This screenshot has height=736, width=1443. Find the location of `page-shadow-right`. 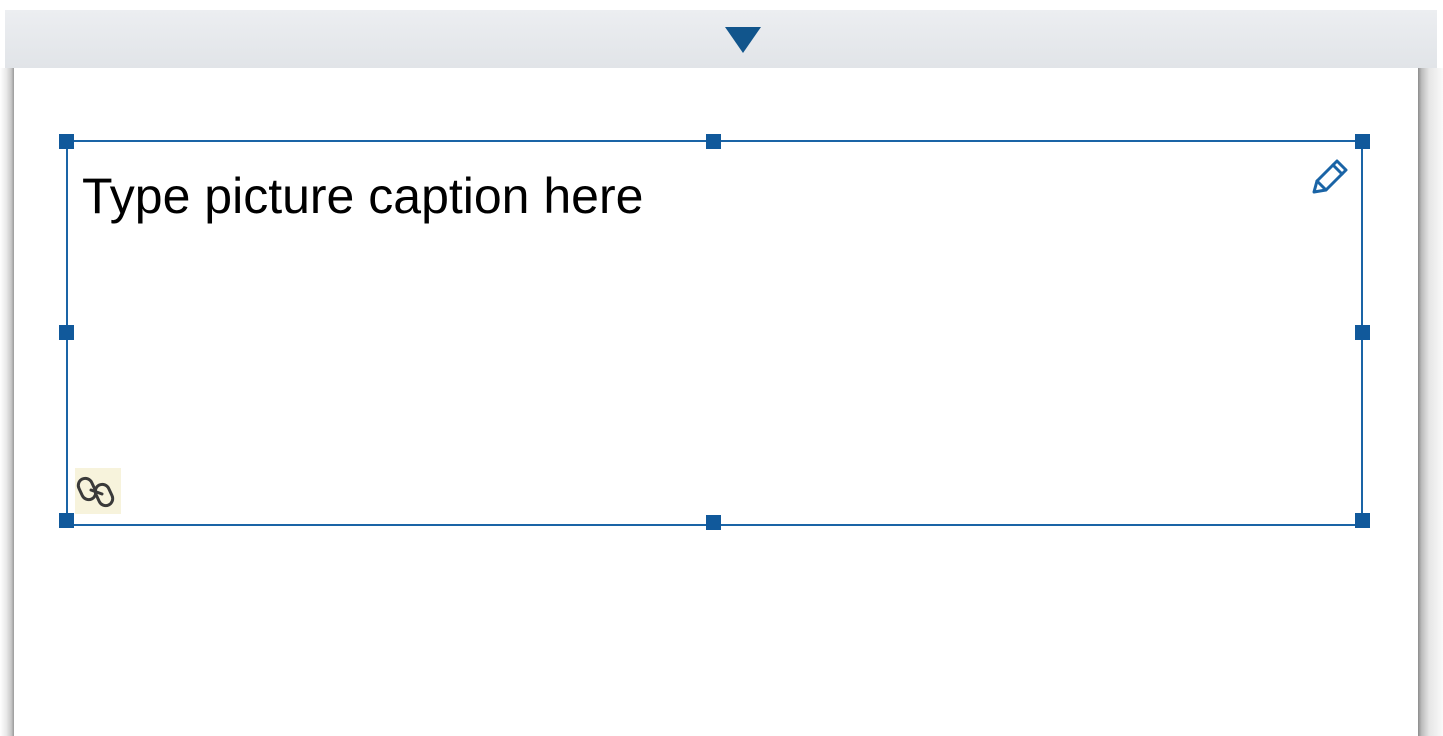

page-shadow-right is located at coordinates (1430, 402).